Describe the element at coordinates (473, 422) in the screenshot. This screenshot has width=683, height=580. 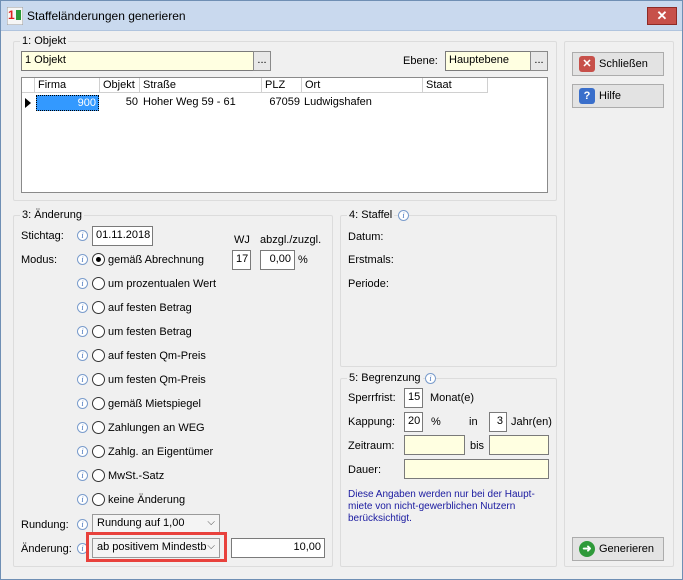
I see `in-label: in` at that location.